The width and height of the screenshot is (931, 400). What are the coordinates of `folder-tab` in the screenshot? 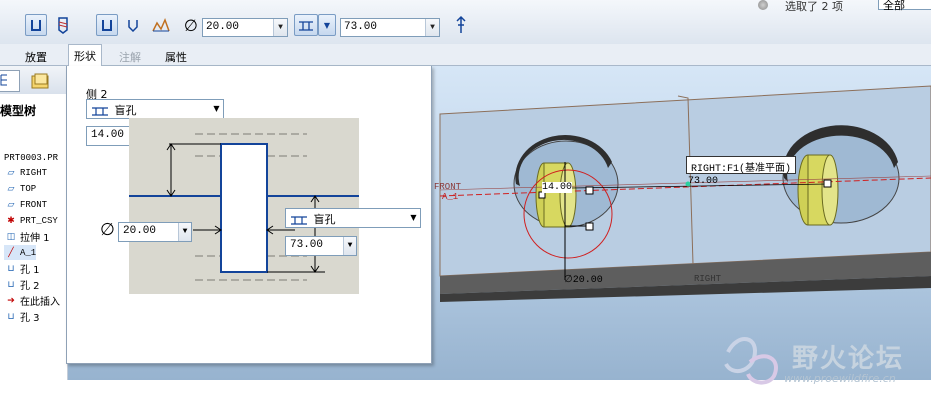 It's located at (42, 82).